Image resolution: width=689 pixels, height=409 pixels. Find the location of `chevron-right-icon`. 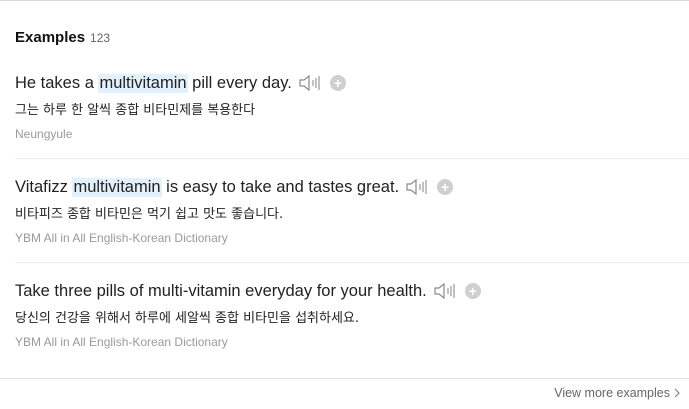

chevron-right-icon is located at coordinates (677, 393).